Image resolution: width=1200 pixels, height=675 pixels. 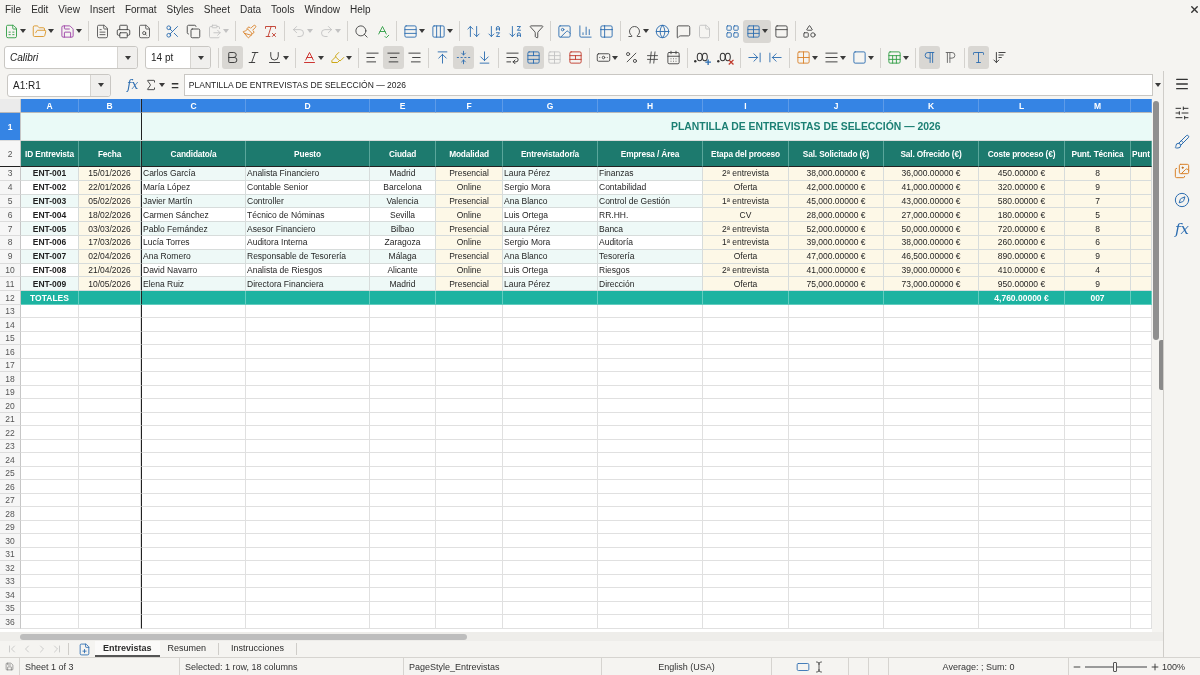 What do you see at coordinates (175, 85) in the screenshot?
I see `formula-button: =` at bounding box center [175, 85].